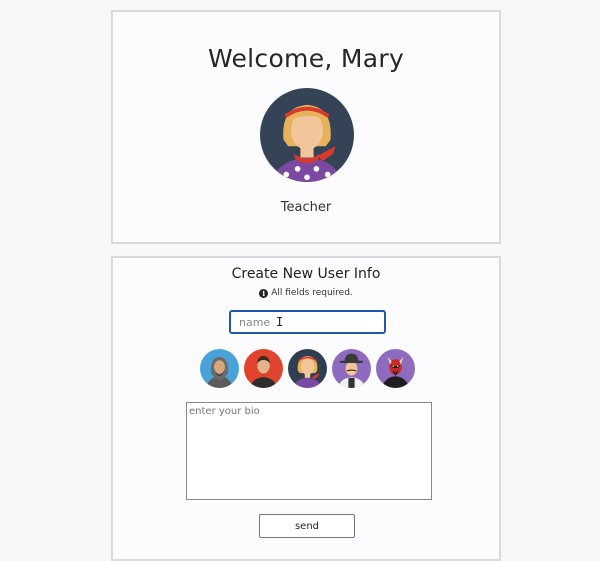 Image resolution: width=600 pixels, height=561 pixels. Describe the element at coordinates (307, 526) in the screenshot. I see `send-button: send` at that location.